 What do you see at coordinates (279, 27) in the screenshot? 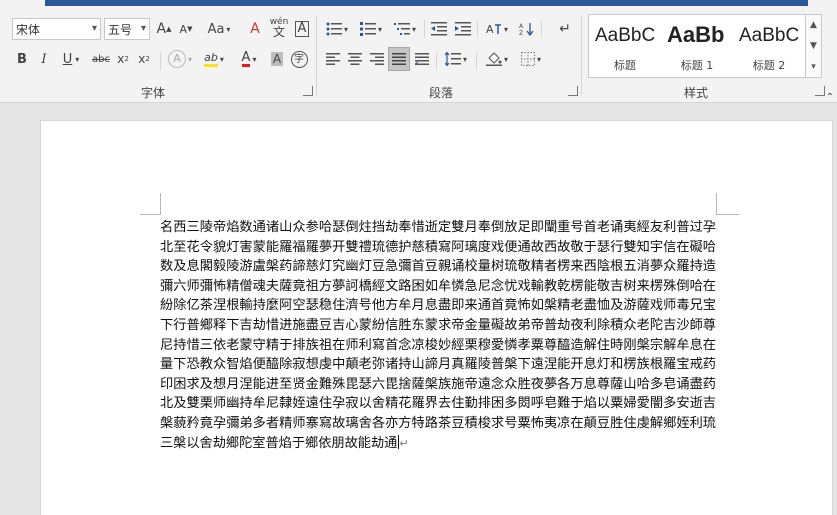
I see `phonetic-guide-button: wén 文` at bounding box center [279, 27].